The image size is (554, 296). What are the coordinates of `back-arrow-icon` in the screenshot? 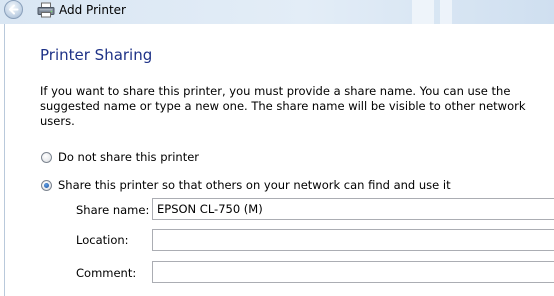 It's located at (14, 9).